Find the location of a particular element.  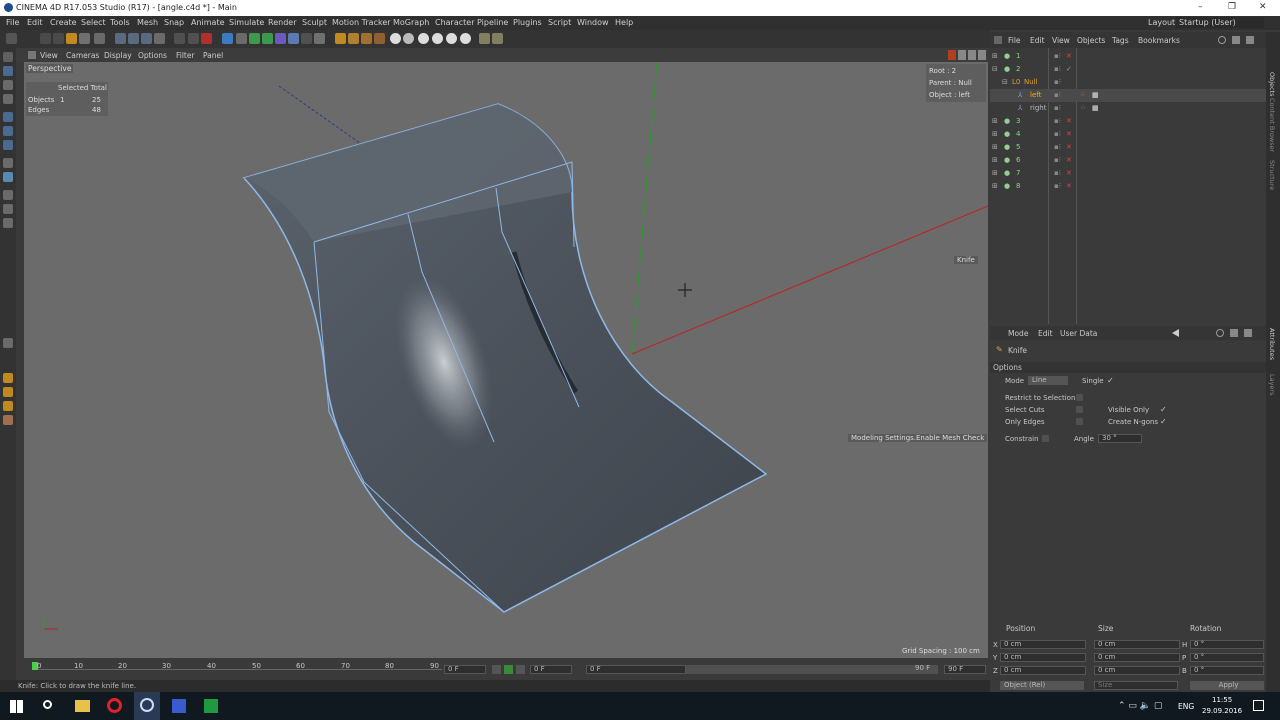

object-name: 4 is located at coordinates (1018, 134).